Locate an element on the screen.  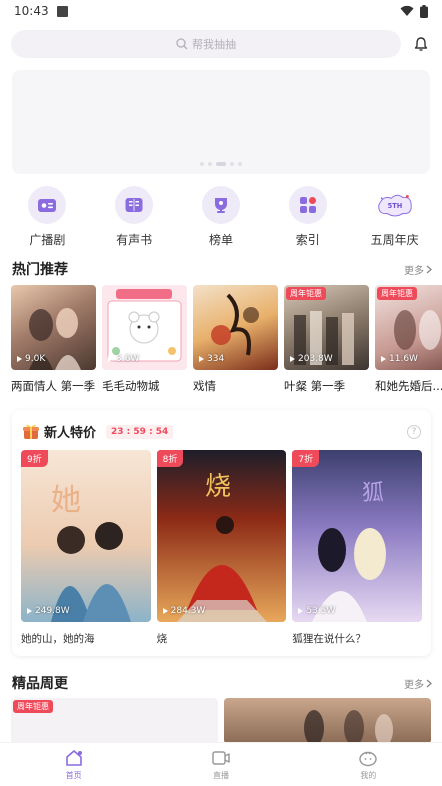
category-index: 索引 is located at coordinates (308, 217).